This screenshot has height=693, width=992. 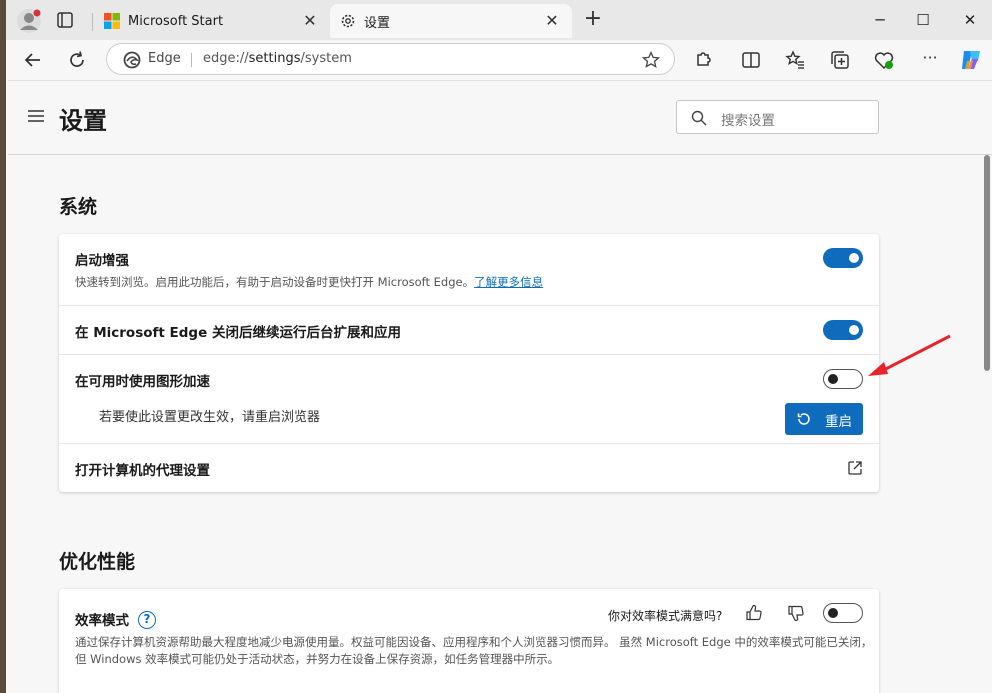 I want to click on url-text: edge://settings/system, so click(x=277, y=58).